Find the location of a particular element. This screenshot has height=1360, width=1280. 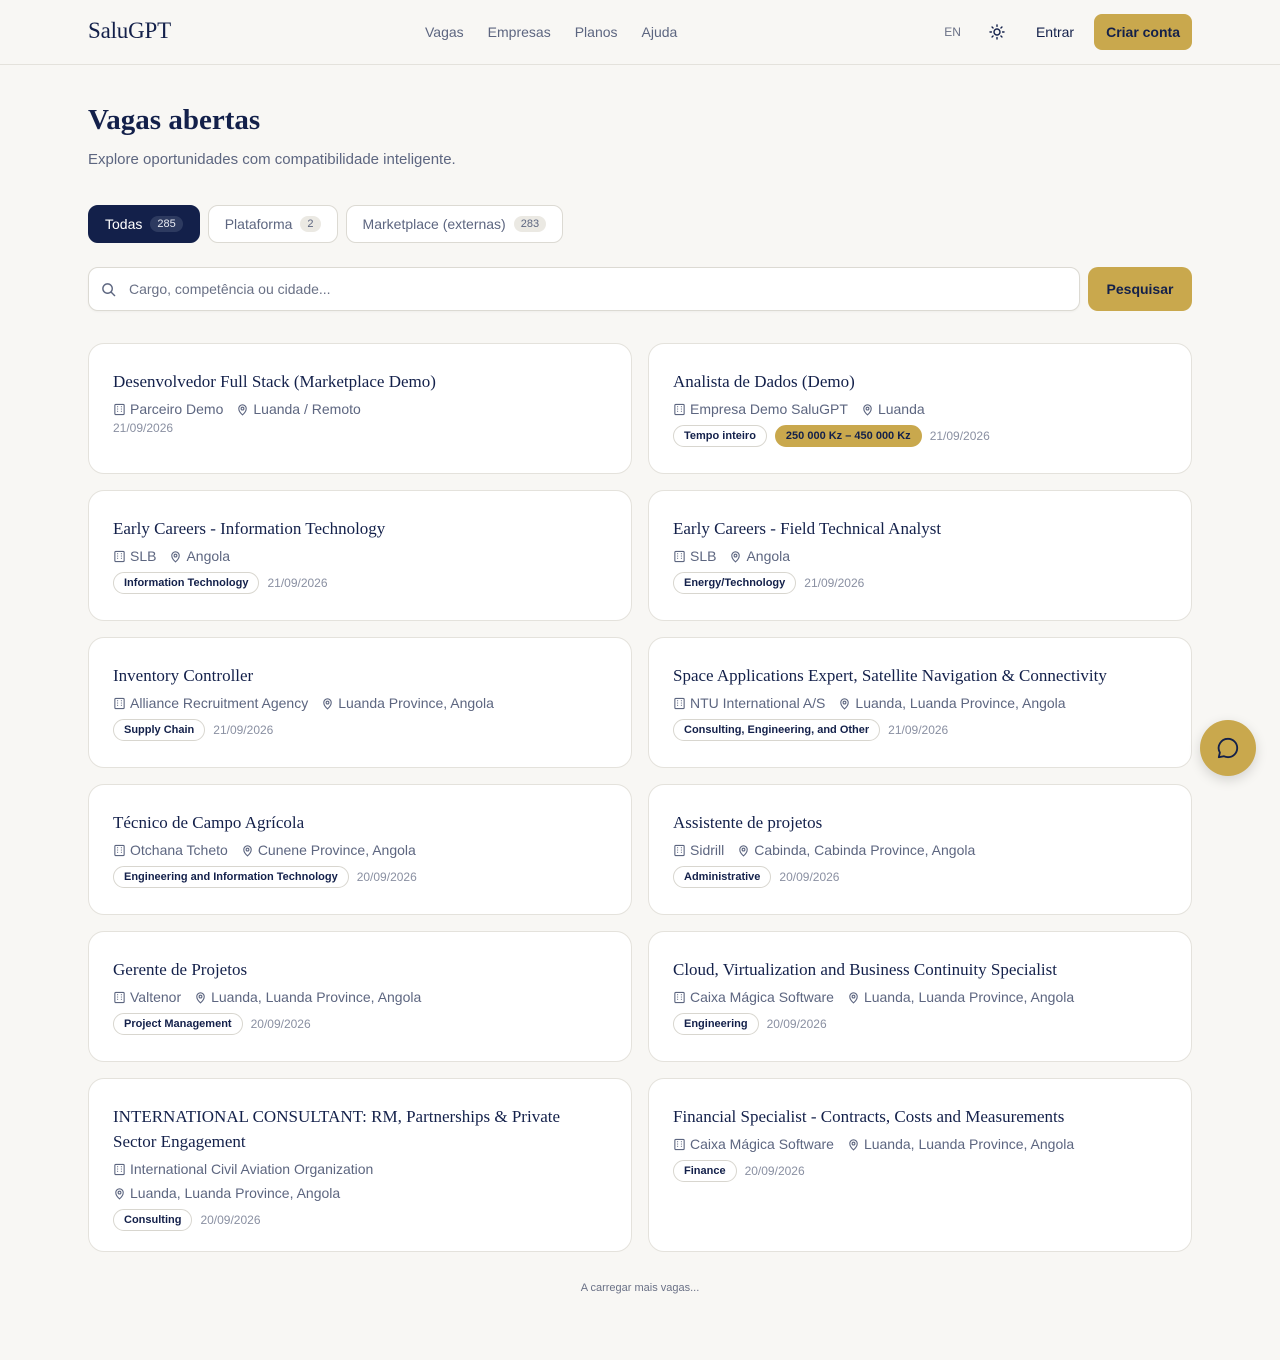

nav-planos: Planos is located at coordinates (596, 32).